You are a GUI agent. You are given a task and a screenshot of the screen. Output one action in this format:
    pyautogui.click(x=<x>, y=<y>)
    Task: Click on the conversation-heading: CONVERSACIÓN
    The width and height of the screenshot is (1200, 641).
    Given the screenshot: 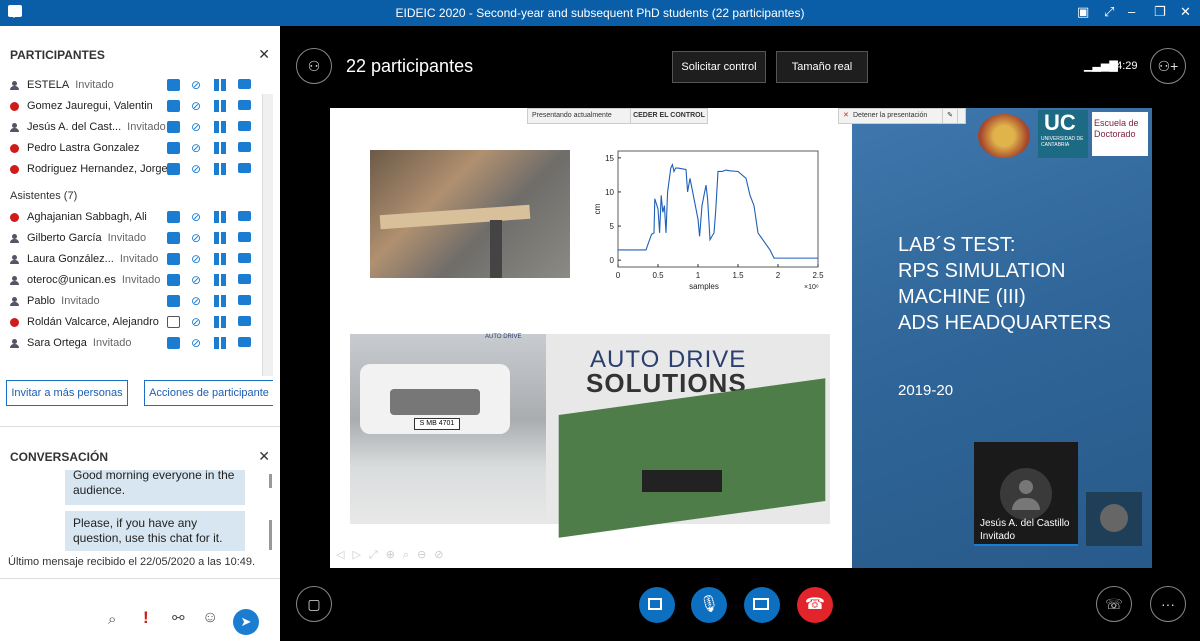 What is the action you would take?
    pyautogui.click(x=59, y=457)
    